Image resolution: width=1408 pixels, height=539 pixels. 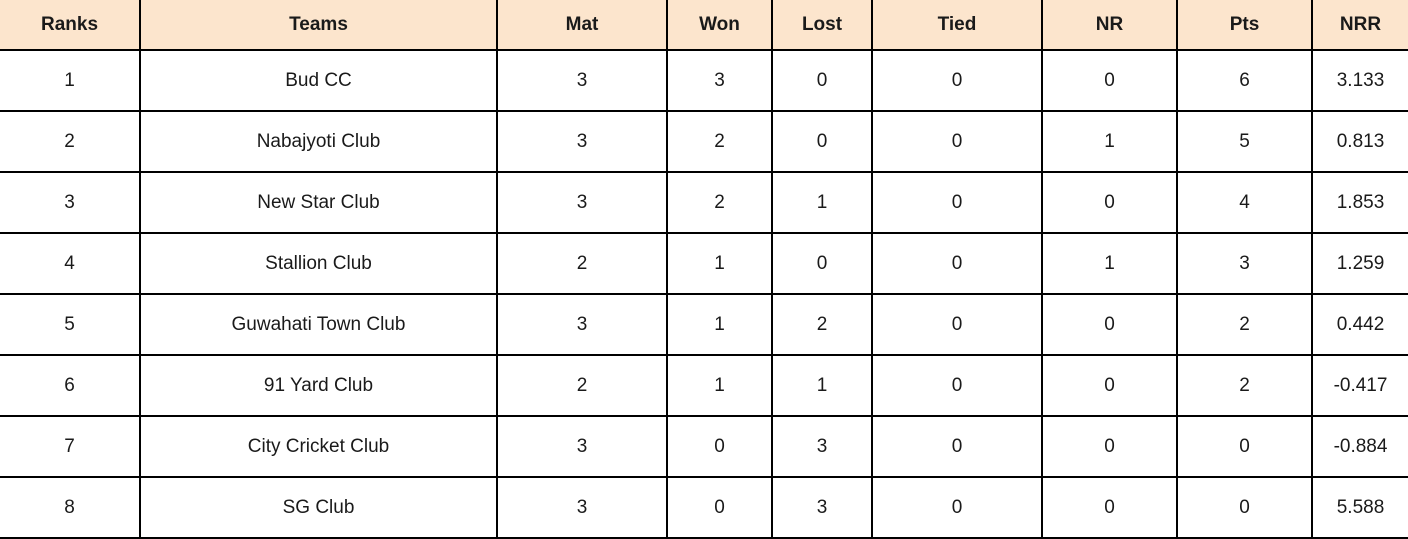 What do you see at coordinates (582, 25) in the screenshot?
I see `column-header-mat: Mat` at bounding box center [582, 25].